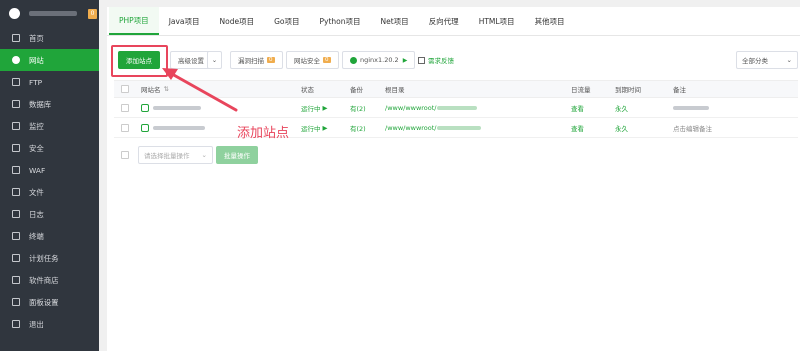  I want to click on note-field, so click(691, 107).